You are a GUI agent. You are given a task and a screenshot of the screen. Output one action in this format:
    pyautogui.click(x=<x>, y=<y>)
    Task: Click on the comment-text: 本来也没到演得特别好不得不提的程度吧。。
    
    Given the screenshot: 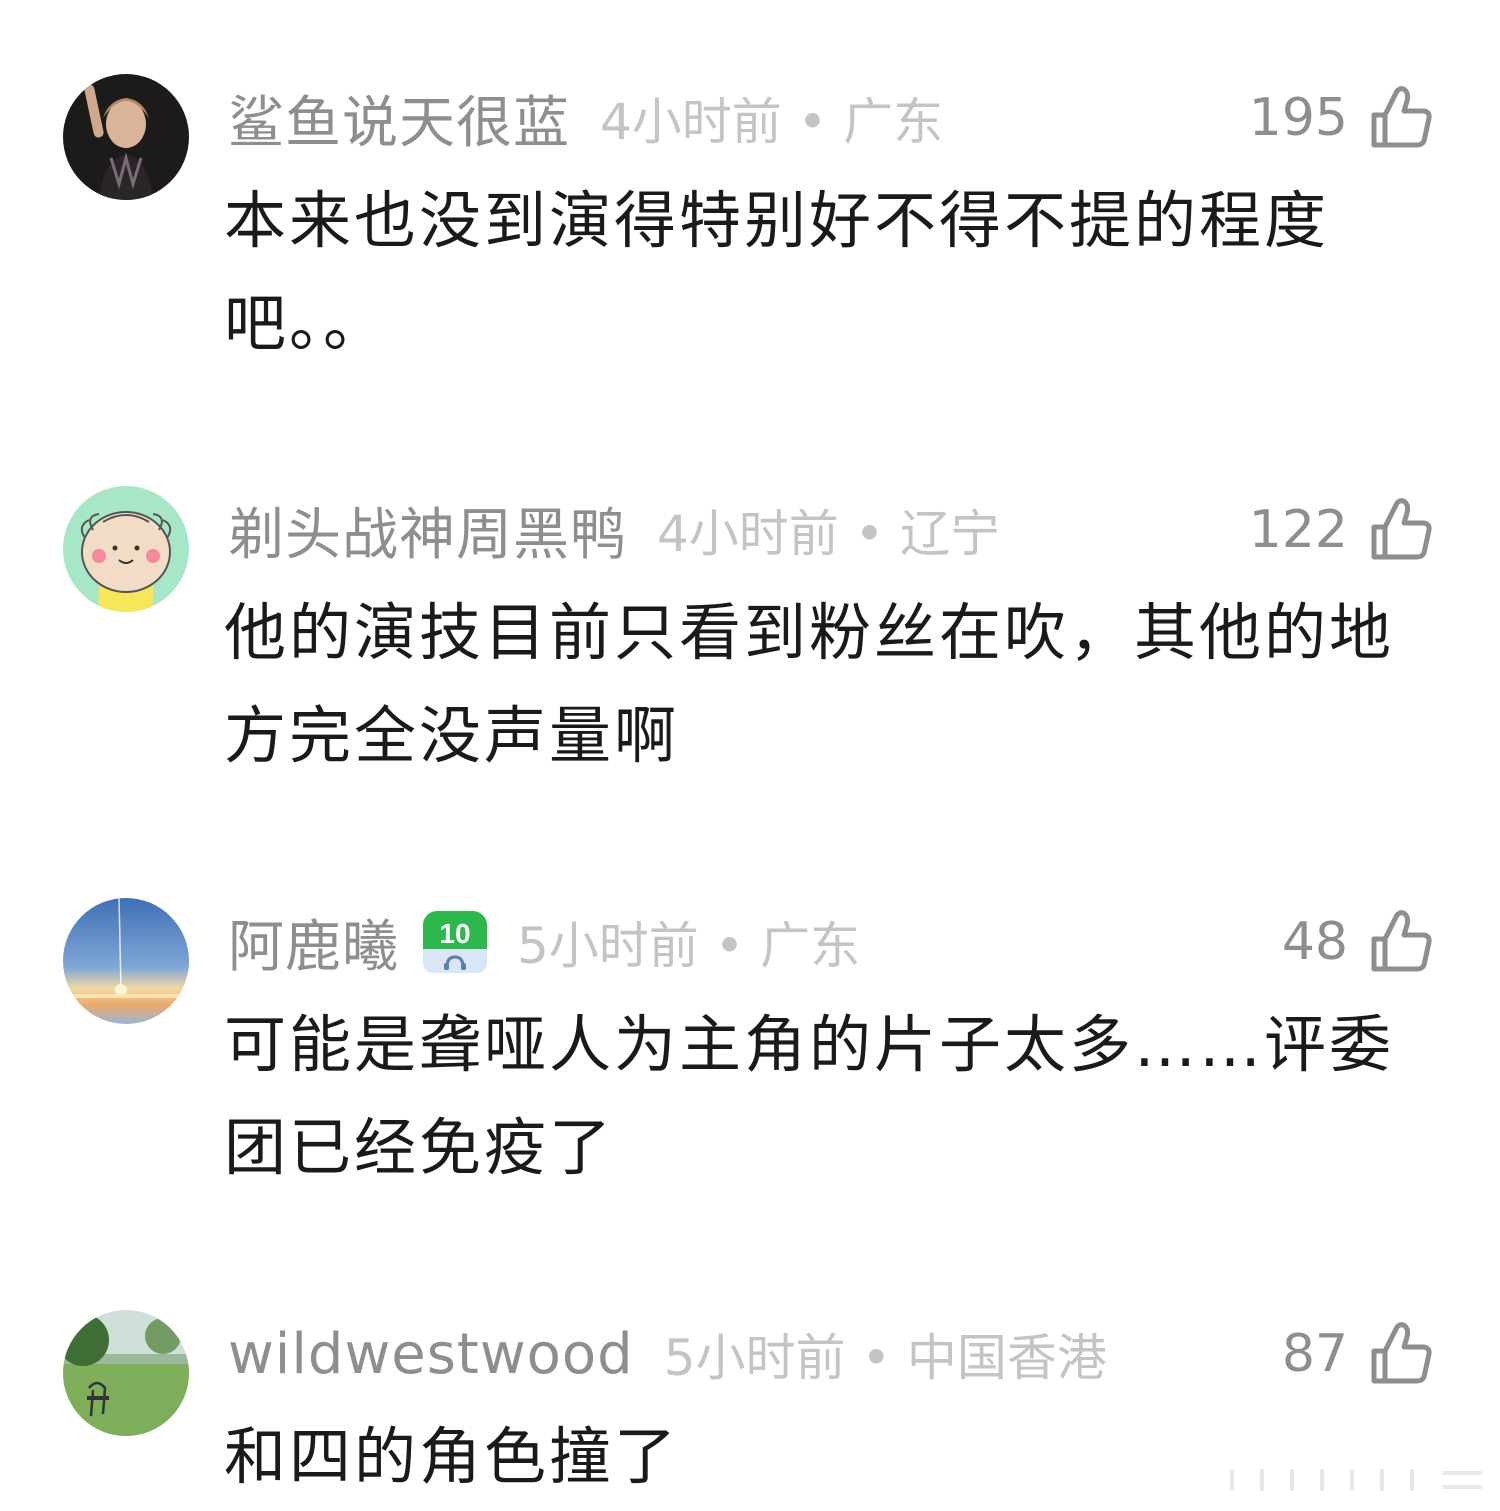 What is the action you would take?
    pyautogui.click(x=777, y=272)
    